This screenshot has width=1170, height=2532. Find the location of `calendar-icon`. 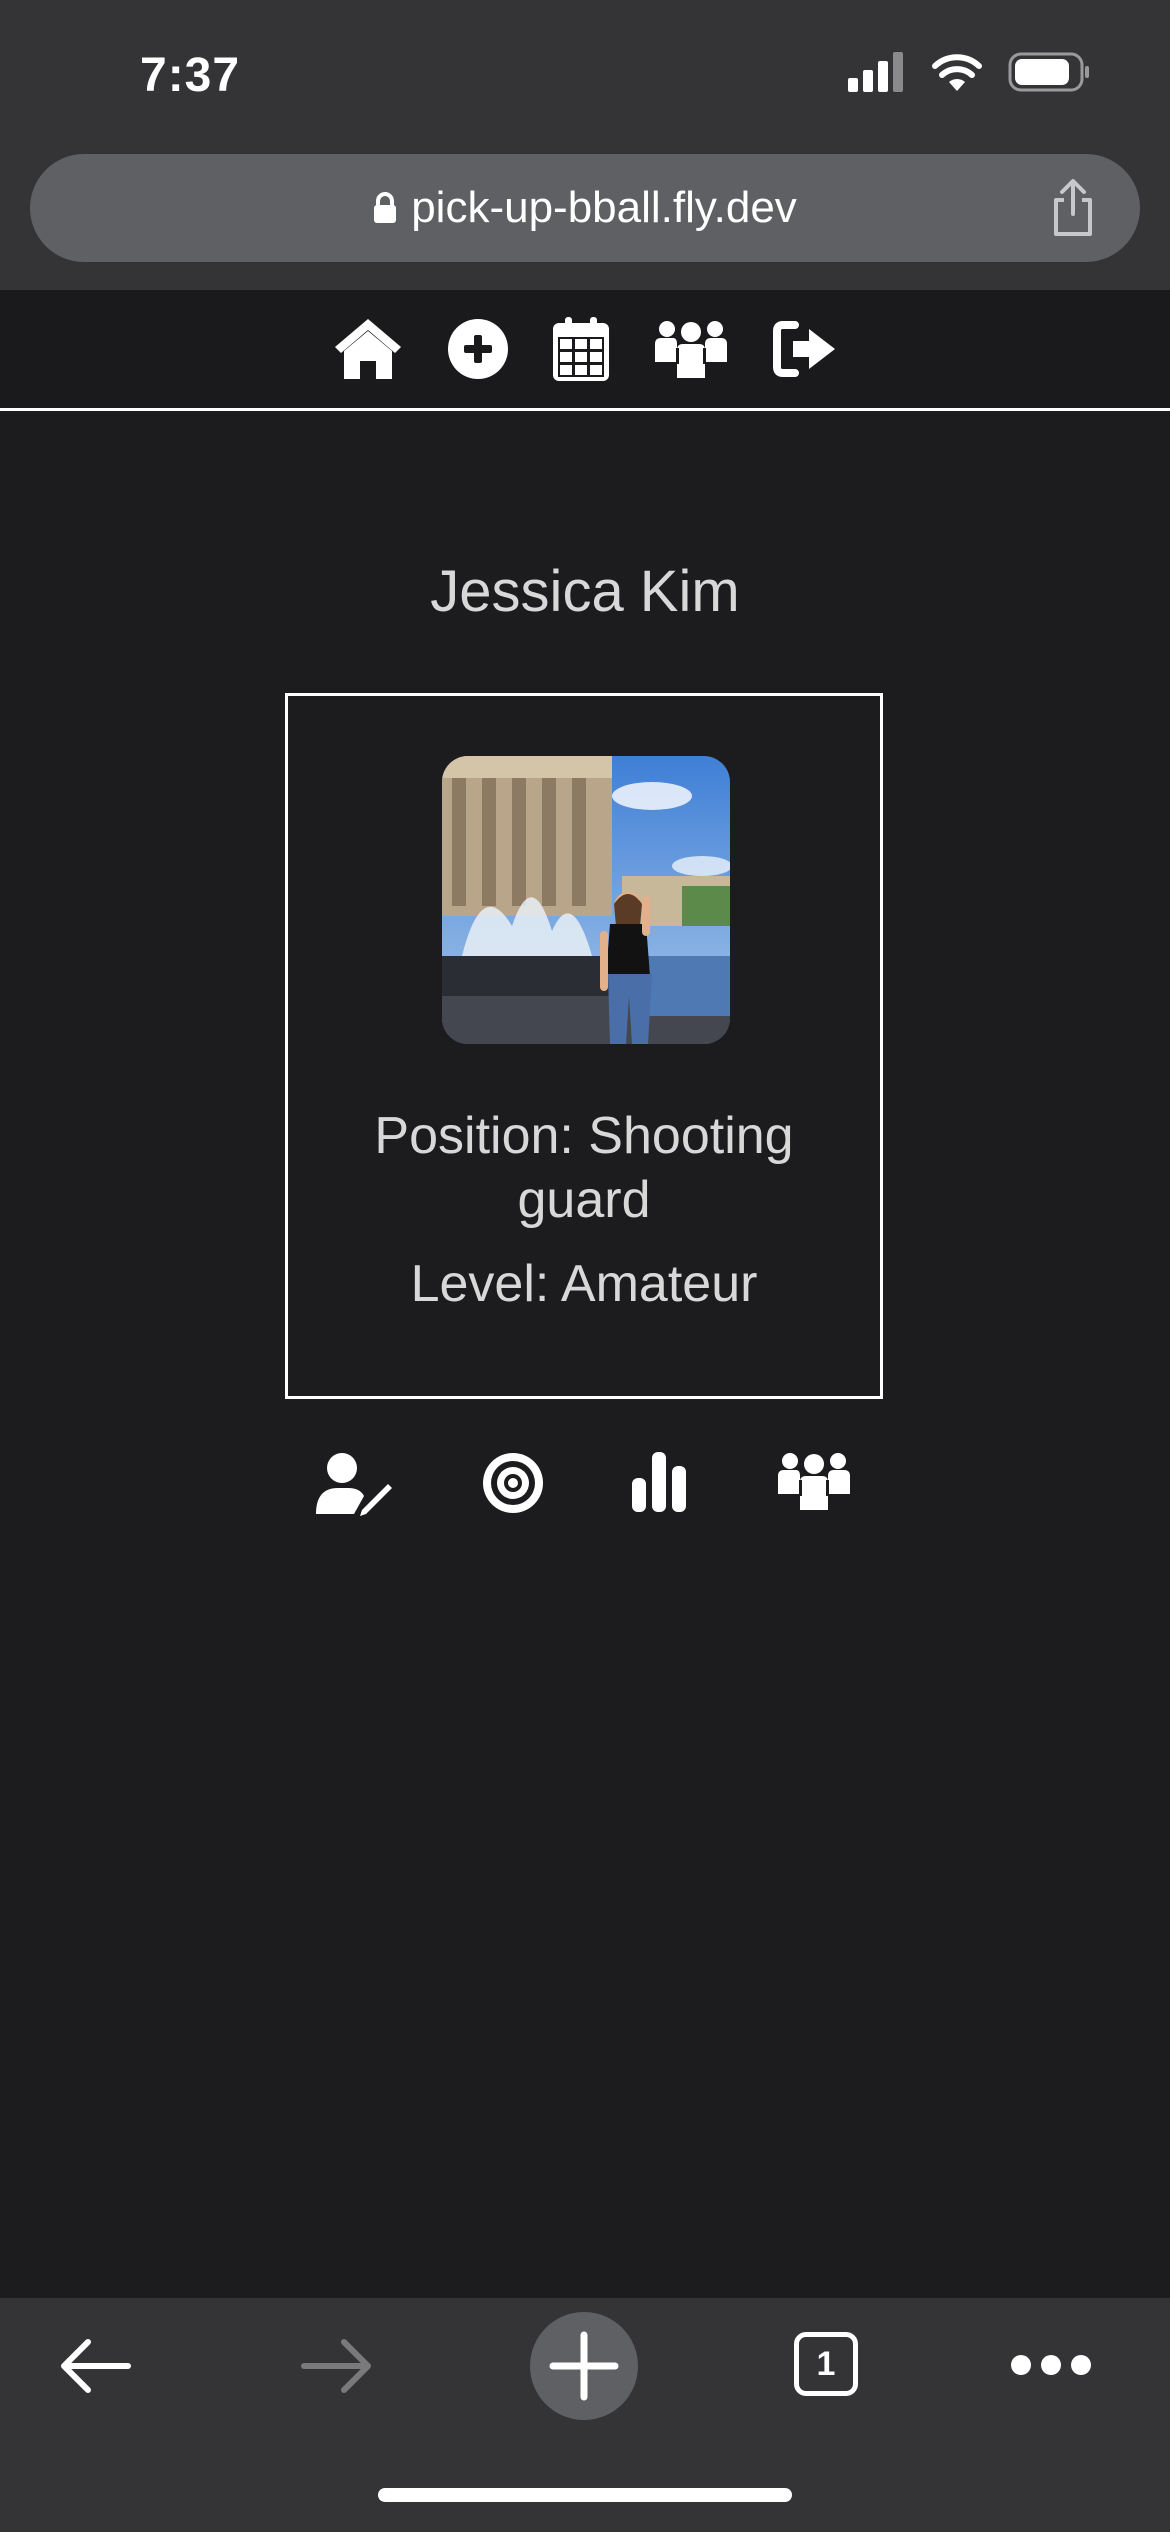

calendar-icon is located at coordinates (581, 349).